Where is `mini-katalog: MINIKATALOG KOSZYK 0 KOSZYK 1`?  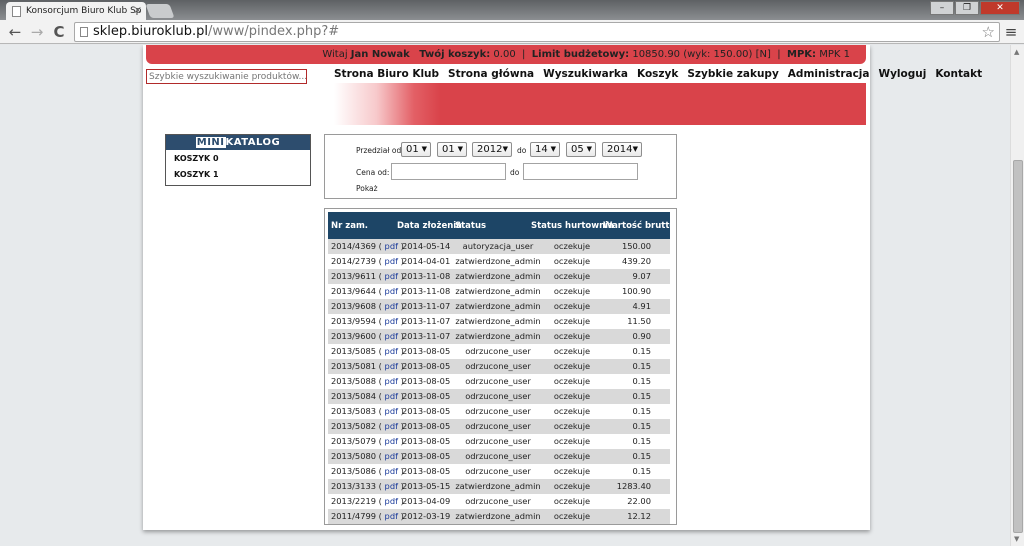
mini-katalog: MINIKATALOG KOSZYK 0 KOSZYK 1 is located at coordinates (238, 160).